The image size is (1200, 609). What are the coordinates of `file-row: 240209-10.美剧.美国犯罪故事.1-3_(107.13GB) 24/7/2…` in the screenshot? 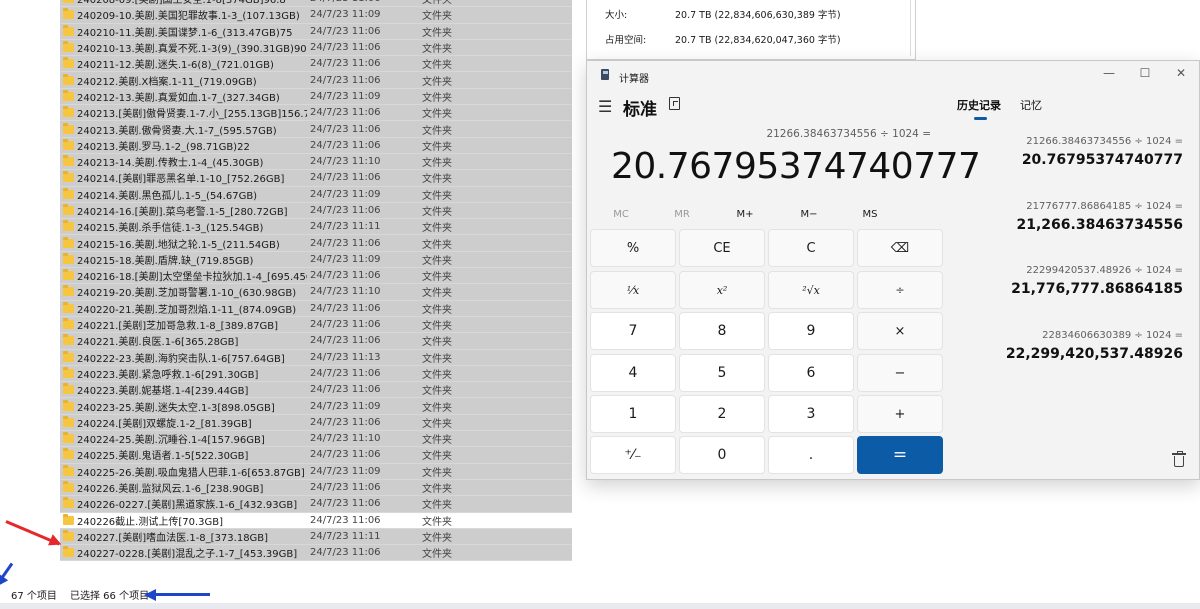 It's located at (316, 15).